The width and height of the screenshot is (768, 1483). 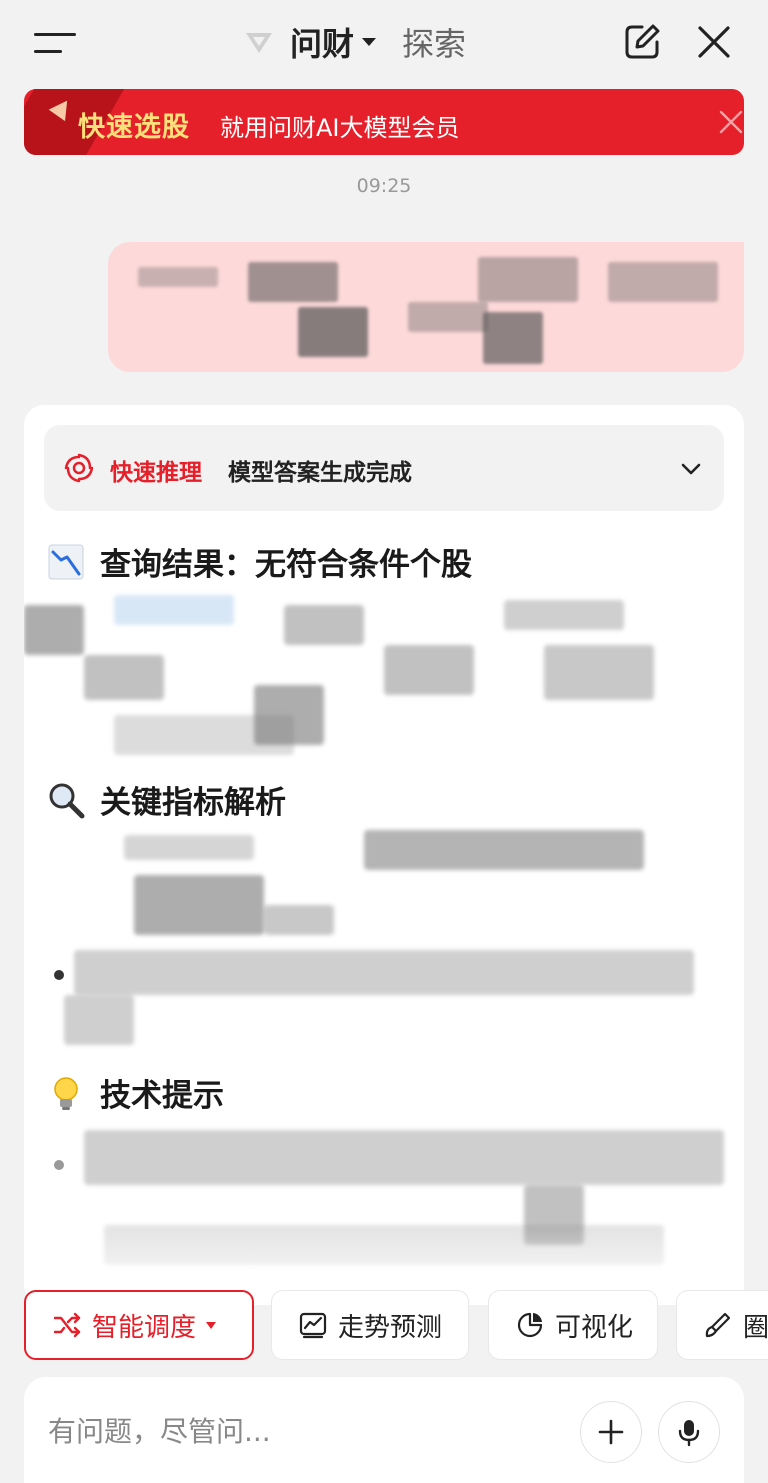 I want to click on reasoning-spiral-icon, so click(x=79, y=468).